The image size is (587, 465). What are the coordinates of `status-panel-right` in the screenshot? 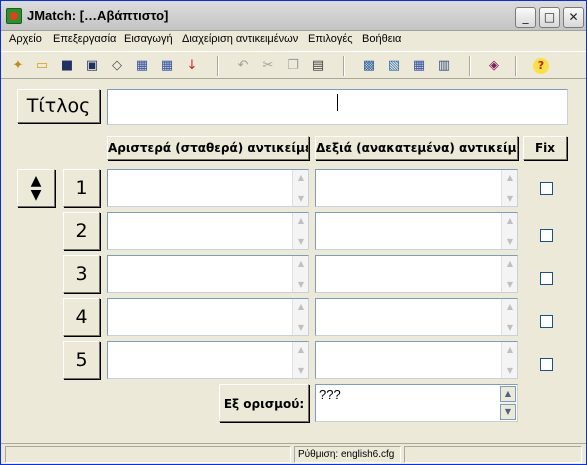 It's located at (493, 454).